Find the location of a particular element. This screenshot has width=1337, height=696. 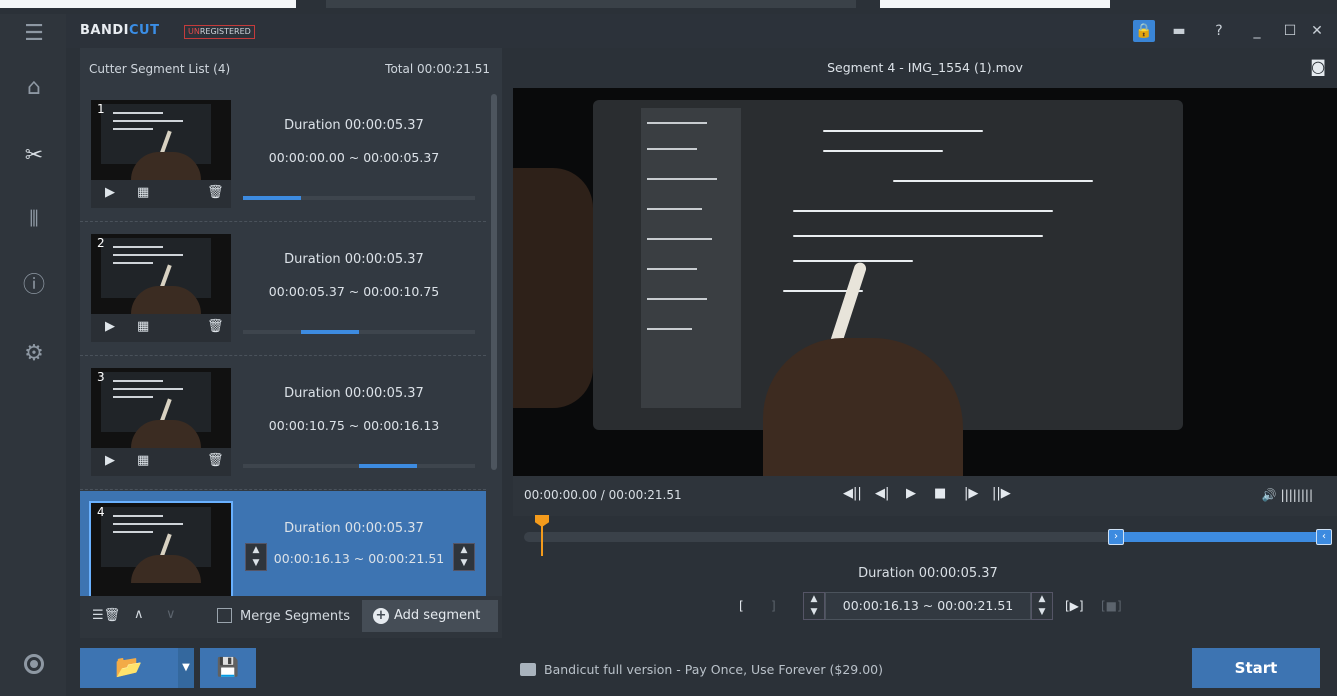

add-segment-button: + Add segment is located at coordinates (430, 616).